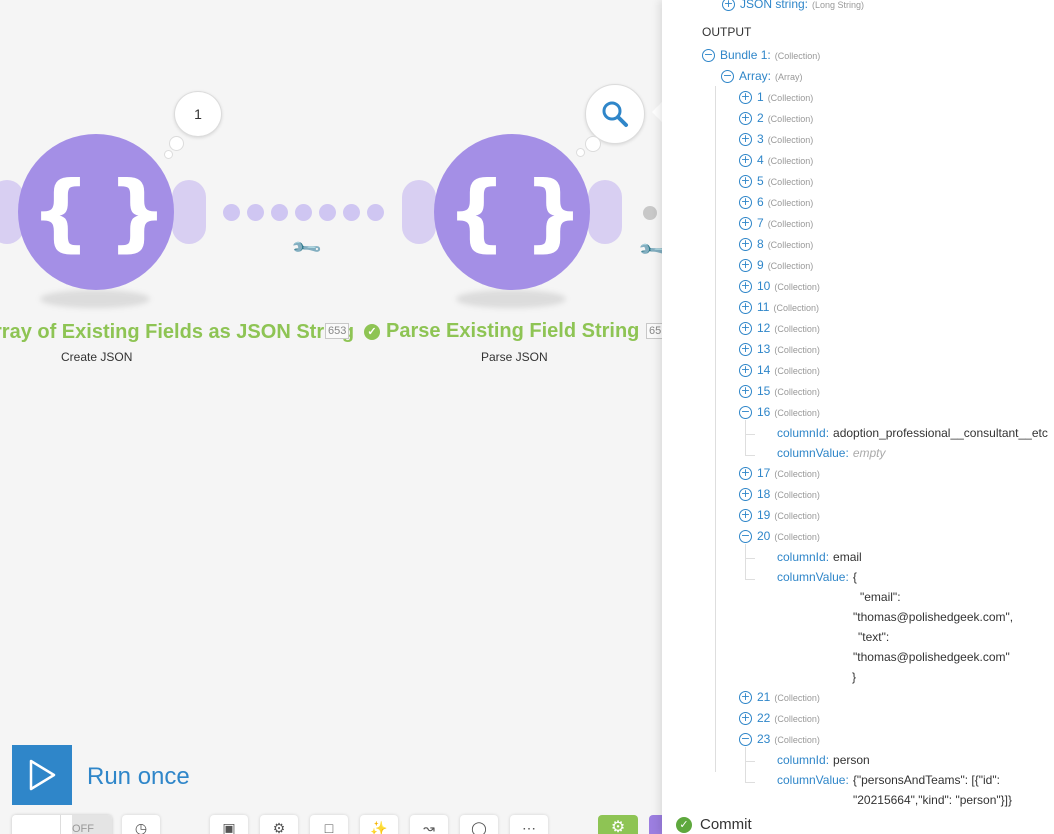  Describe the element at coordinates (776, 118) in the screenshot. I see `array-item: +2 (Collection)` at that location.